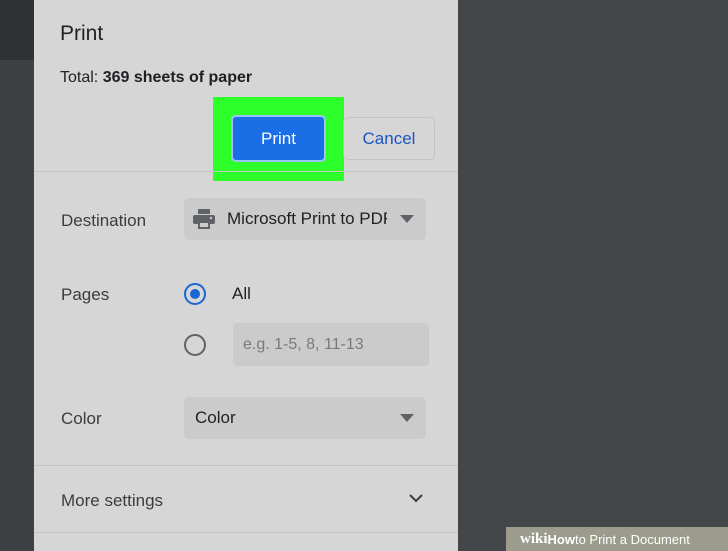 The image size is (728, 551). Describe the element at coordinates (104, 220) in the screenshot. I see `destination-label: Destination` at that location.